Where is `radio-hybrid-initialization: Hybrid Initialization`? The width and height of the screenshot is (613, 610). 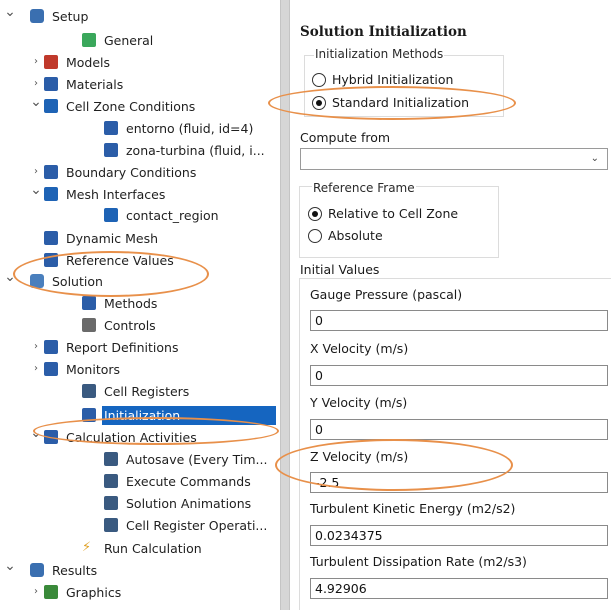
radio-hybrid-initialization: Hybrid Initialization is located at coordinates (382, 79).